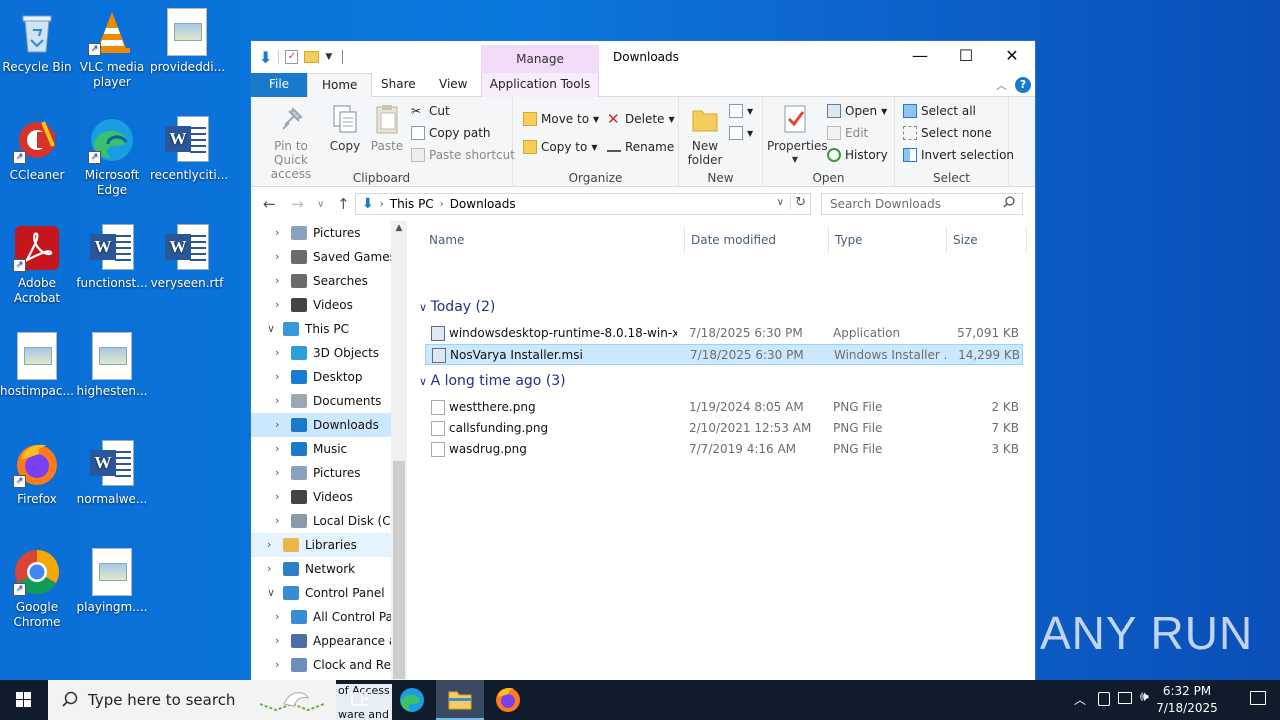  What do you see at coordinates (321, 569) in the screenshot?
I see `nav-item: › Network` at bounding box center [321, 569].